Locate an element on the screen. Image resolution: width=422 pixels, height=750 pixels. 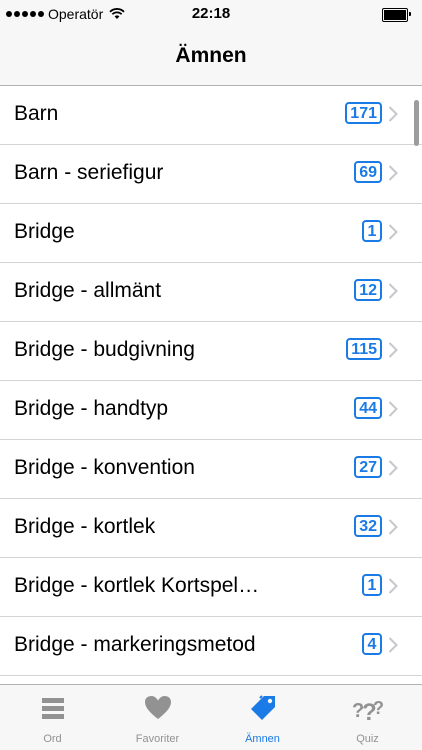
scroll-indicator is located at coordinates (416, 123).